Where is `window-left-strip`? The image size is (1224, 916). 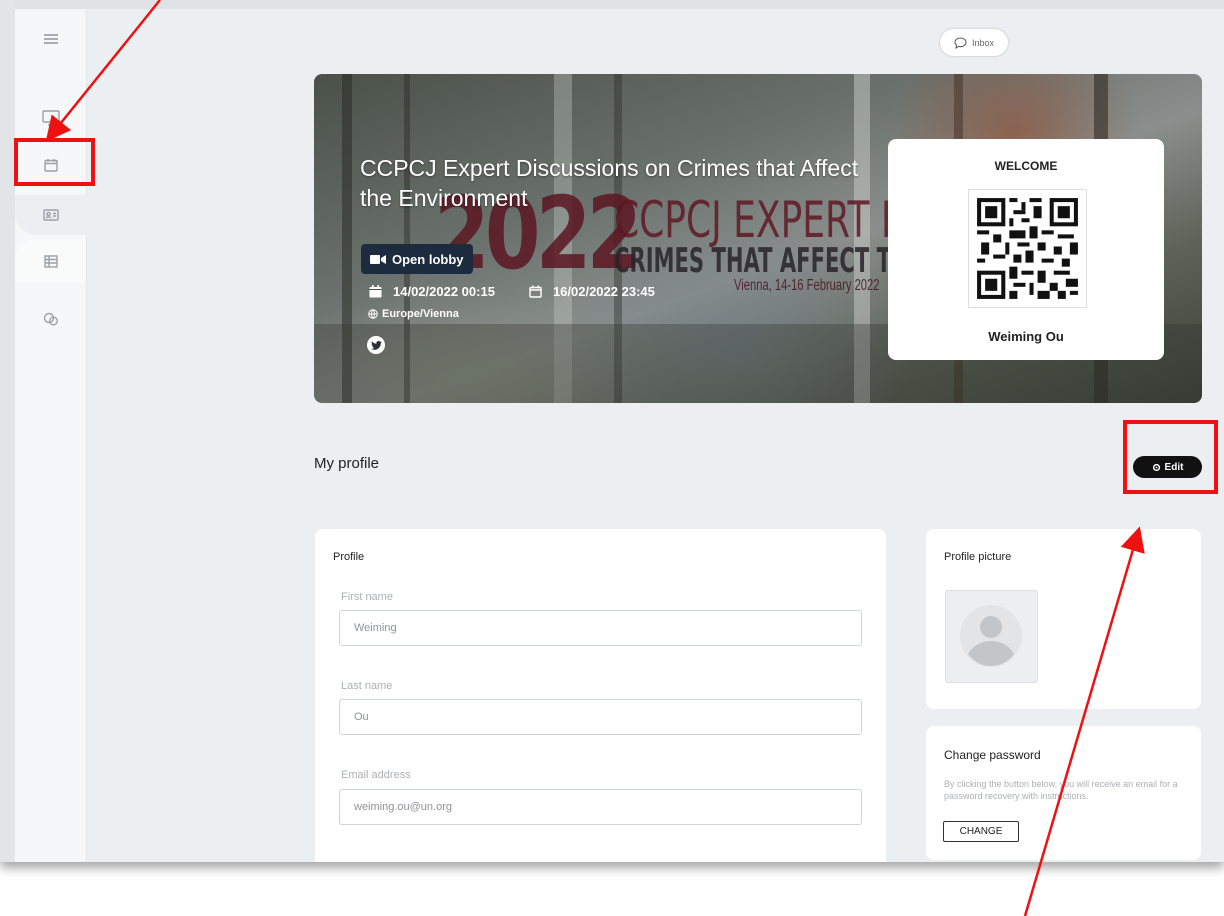 window-left-strip is located at coordinates (7, 431).